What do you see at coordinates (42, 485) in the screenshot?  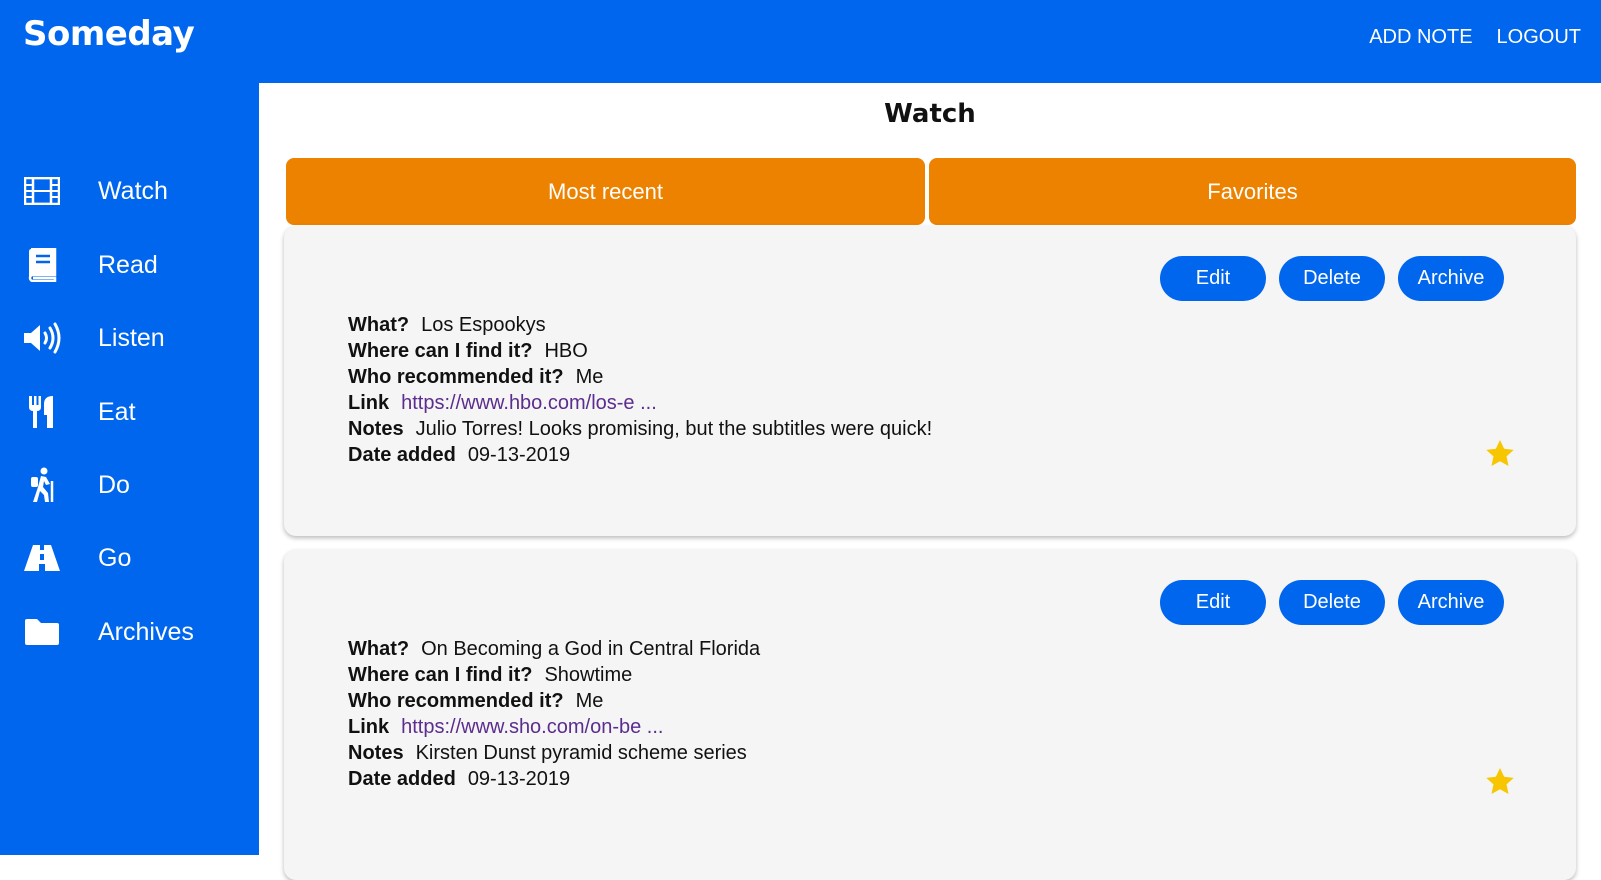 I see `hiking-icon` at bounding box center [42, 485].